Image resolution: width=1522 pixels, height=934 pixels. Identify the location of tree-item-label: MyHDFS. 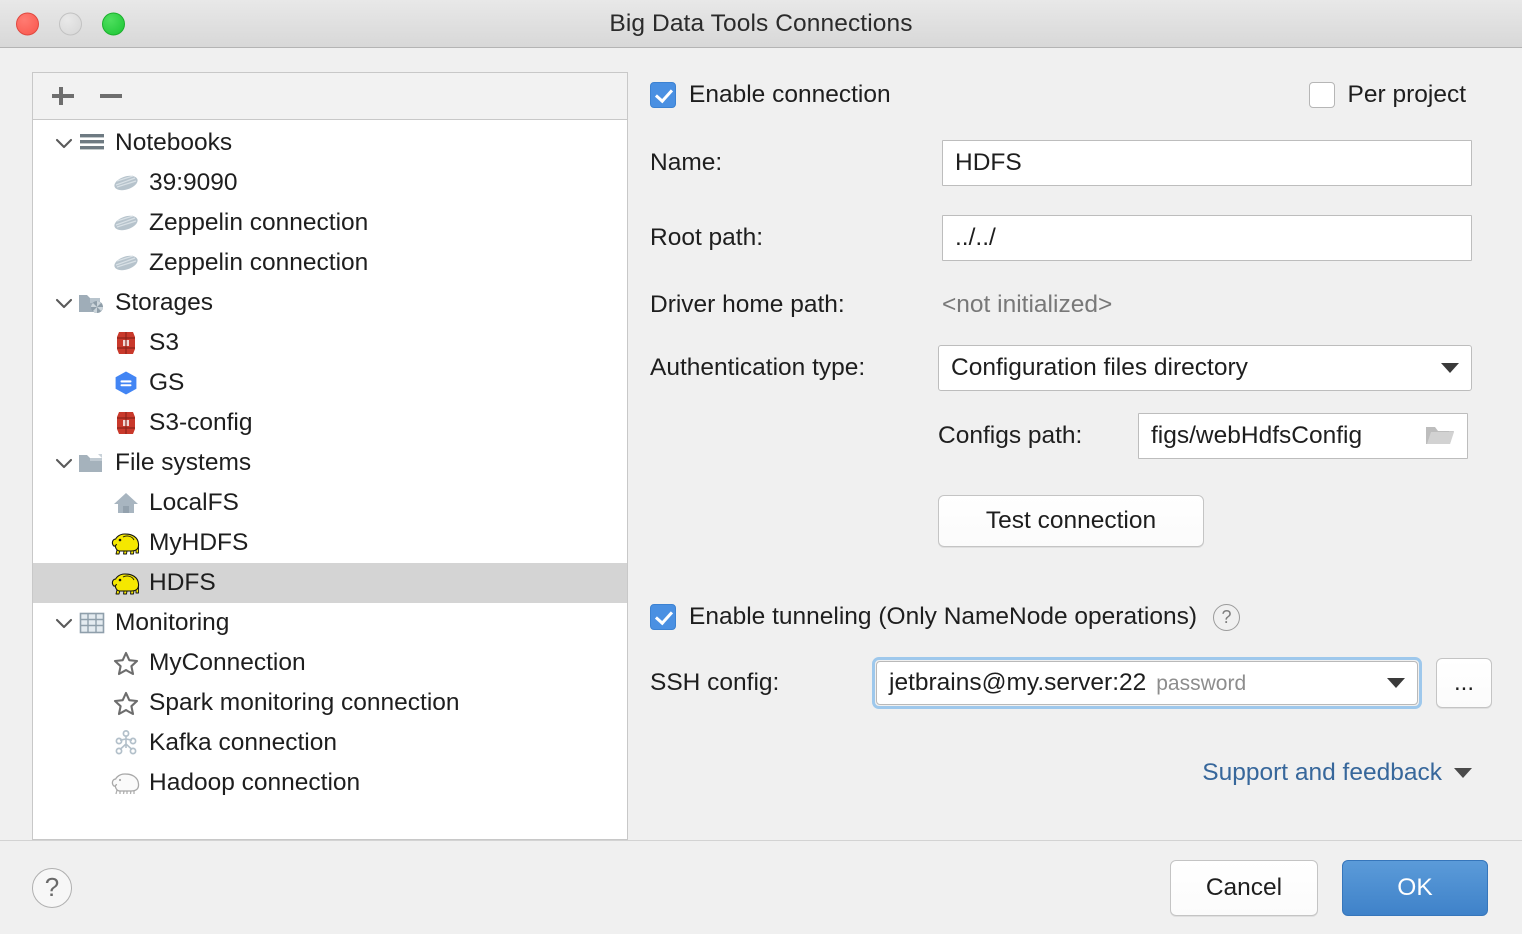
(199, 542).